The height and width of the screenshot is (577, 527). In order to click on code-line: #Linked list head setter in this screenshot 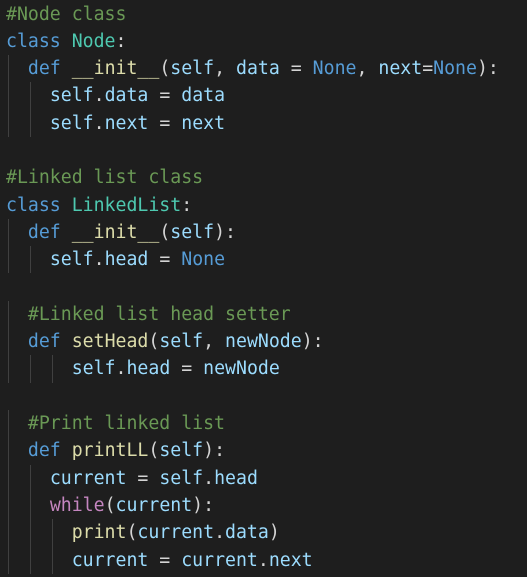, I will do `click(148, 314)`.